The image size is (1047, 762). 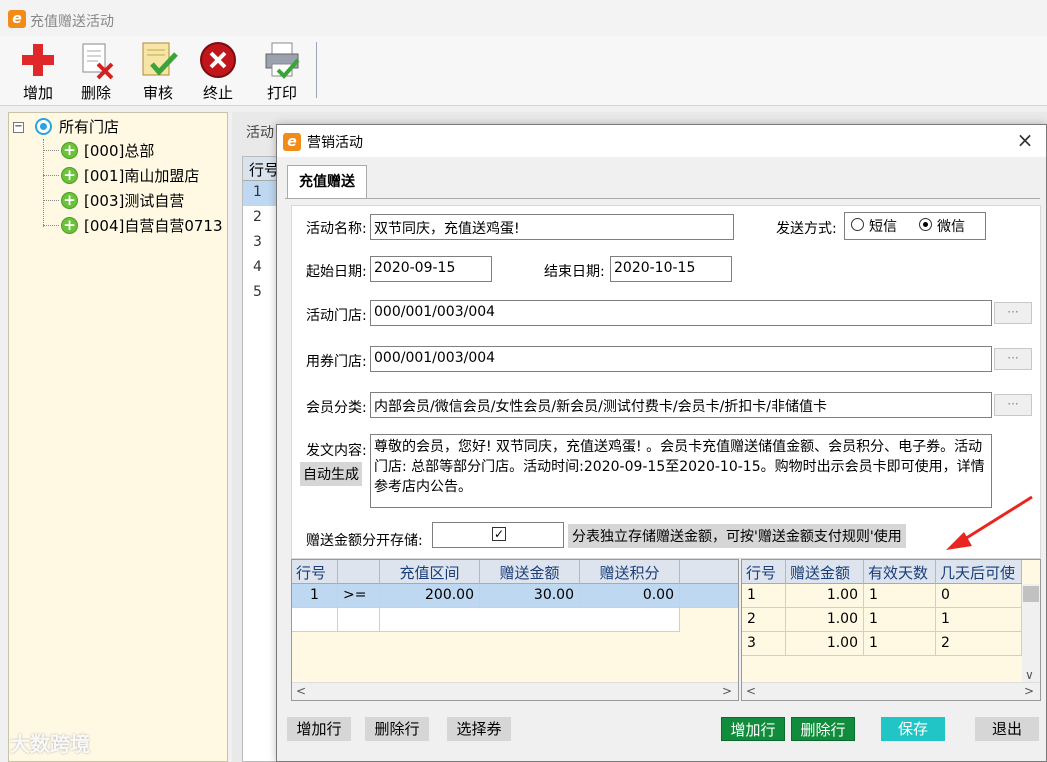 What do you see at coordinates (951, 227) in the screenshot?
I see `wechat-radio-label: 微信` at bounding box center [951, 227].